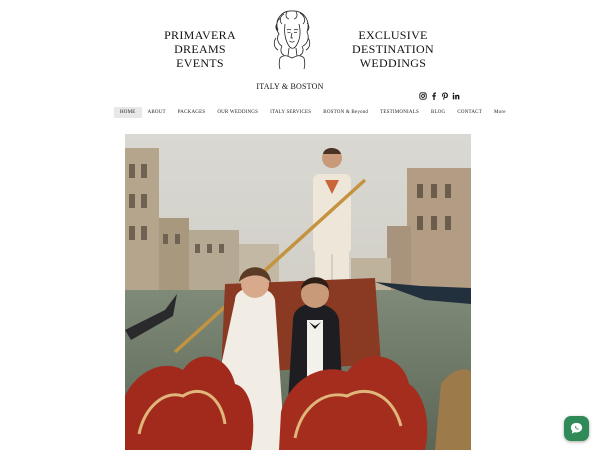 This screenshot has height=450, width=600. Describe the element at coordinates (345, 112) in the screenshot. I see `nav-item-boston-beyond: BOSTON & Beyond` at that location.